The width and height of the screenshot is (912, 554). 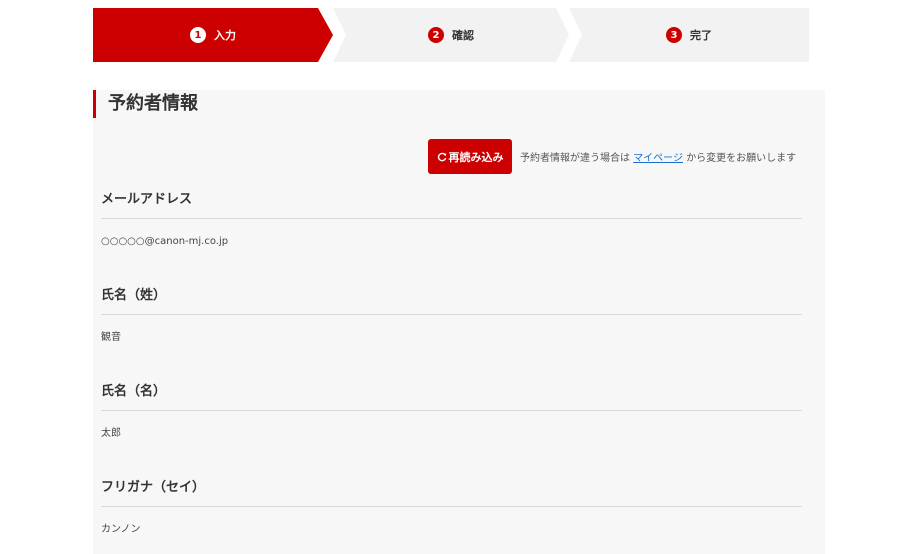 I want to click on mypage-link: マイページ, so click(x=658, y=158).